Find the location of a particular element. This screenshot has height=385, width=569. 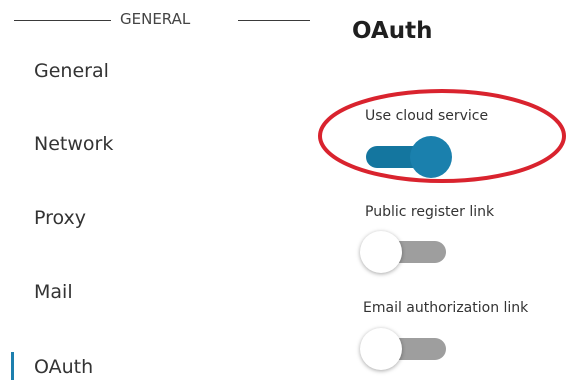

use-cloud-service-label: Use cloud service is located at coordinates (427, 116).